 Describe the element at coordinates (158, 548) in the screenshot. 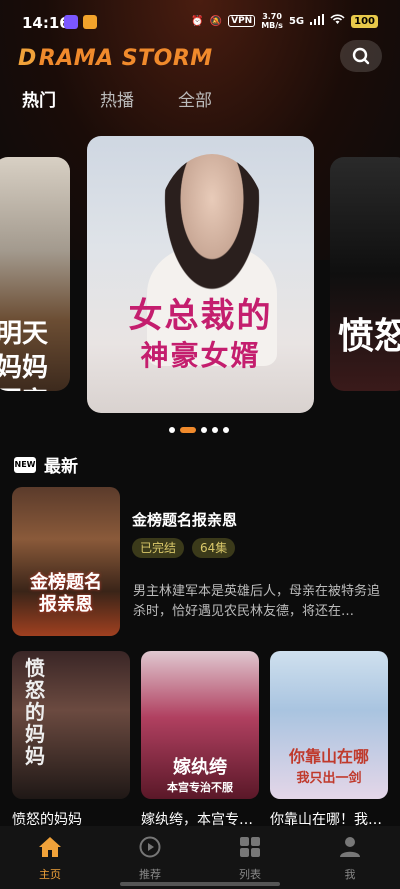

I see `status-tag: 已完结` at that location.